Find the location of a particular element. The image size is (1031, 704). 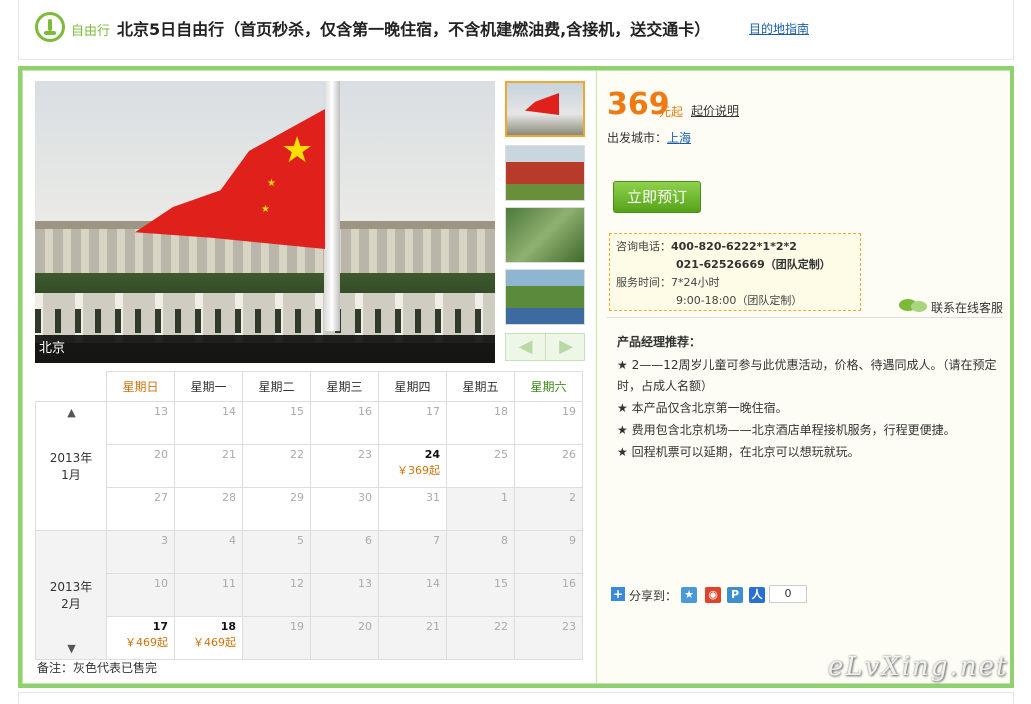

calendar-day: 18 ￥469起 is located at coordinates (208, 638).